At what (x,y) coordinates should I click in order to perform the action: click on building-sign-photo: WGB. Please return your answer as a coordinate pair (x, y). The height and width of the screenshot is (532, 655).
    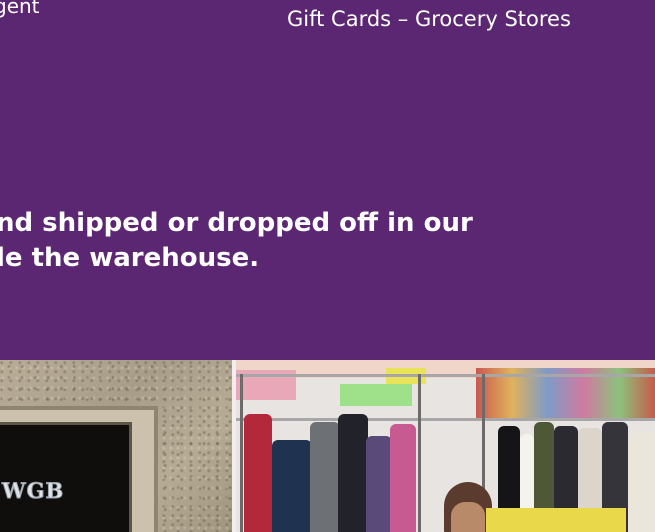
    Looking at the image, I should click on (116, 446).